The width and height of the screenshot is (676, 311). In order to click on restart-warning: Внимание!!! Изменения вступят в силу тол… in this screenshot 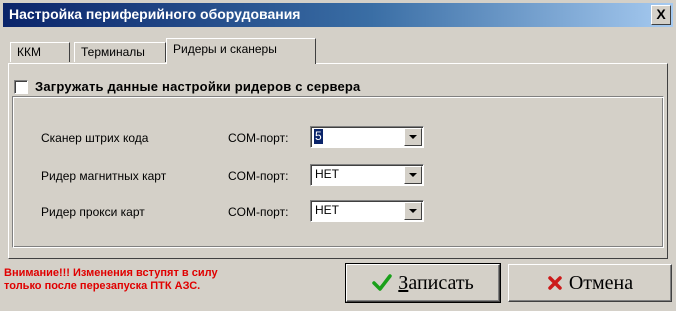, I will do `click(111, 280)`.